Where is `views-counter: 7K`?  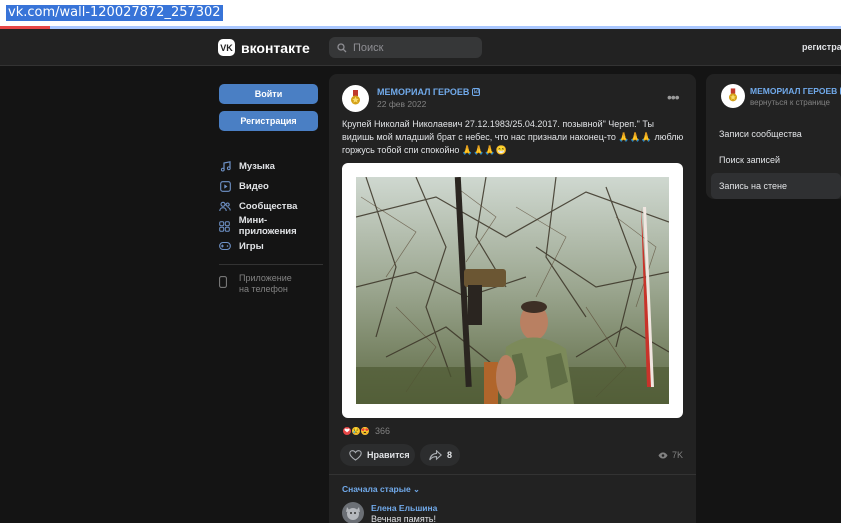
views-counter: 7K is located at coordinates (670, 455).